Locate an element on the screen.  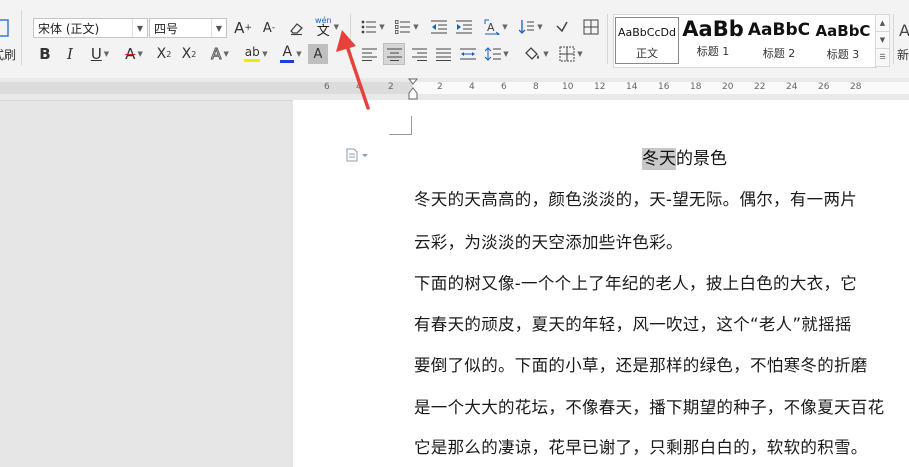
table-icon is located at coordinates (591, 27).